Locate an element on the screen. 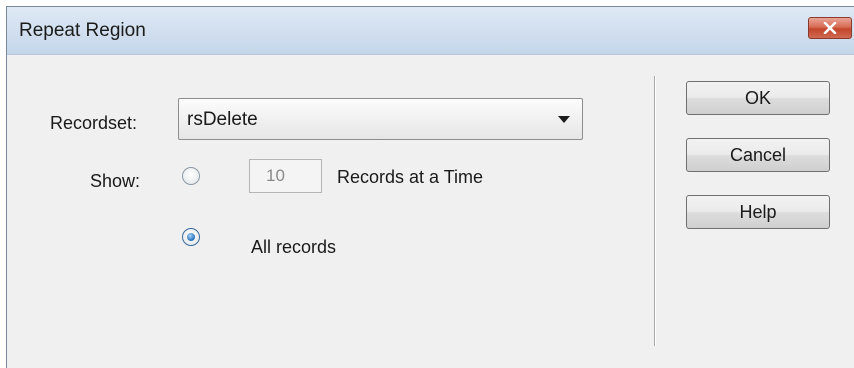  close-button is located at coordinates (830, 28).